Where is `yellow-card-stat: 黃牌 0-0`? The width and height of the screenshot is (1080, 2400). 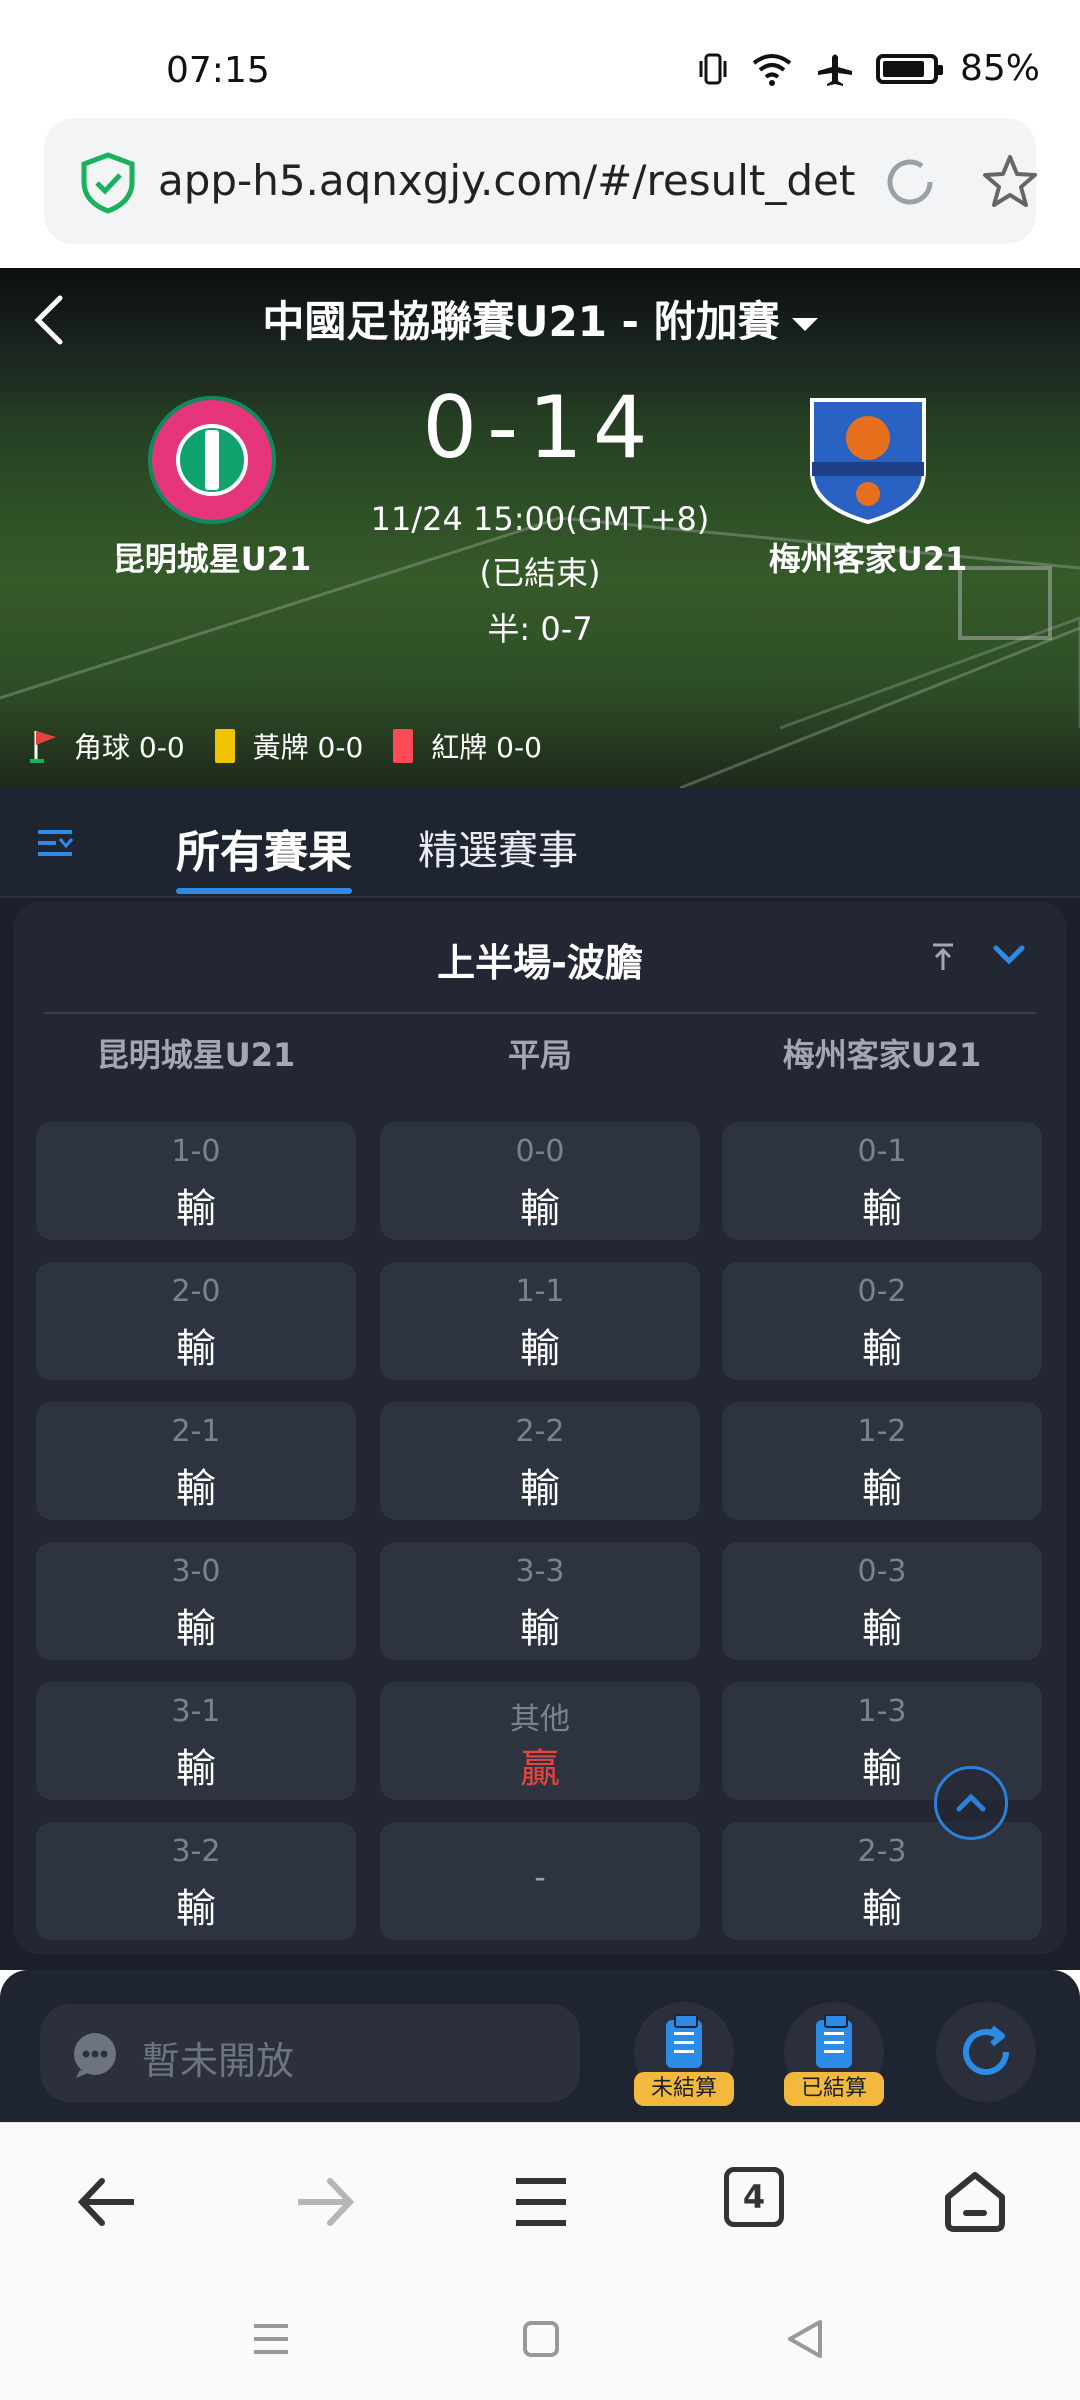 yellow-card-stat: 黃牌 0-0 is located at coordinates (289, 746).